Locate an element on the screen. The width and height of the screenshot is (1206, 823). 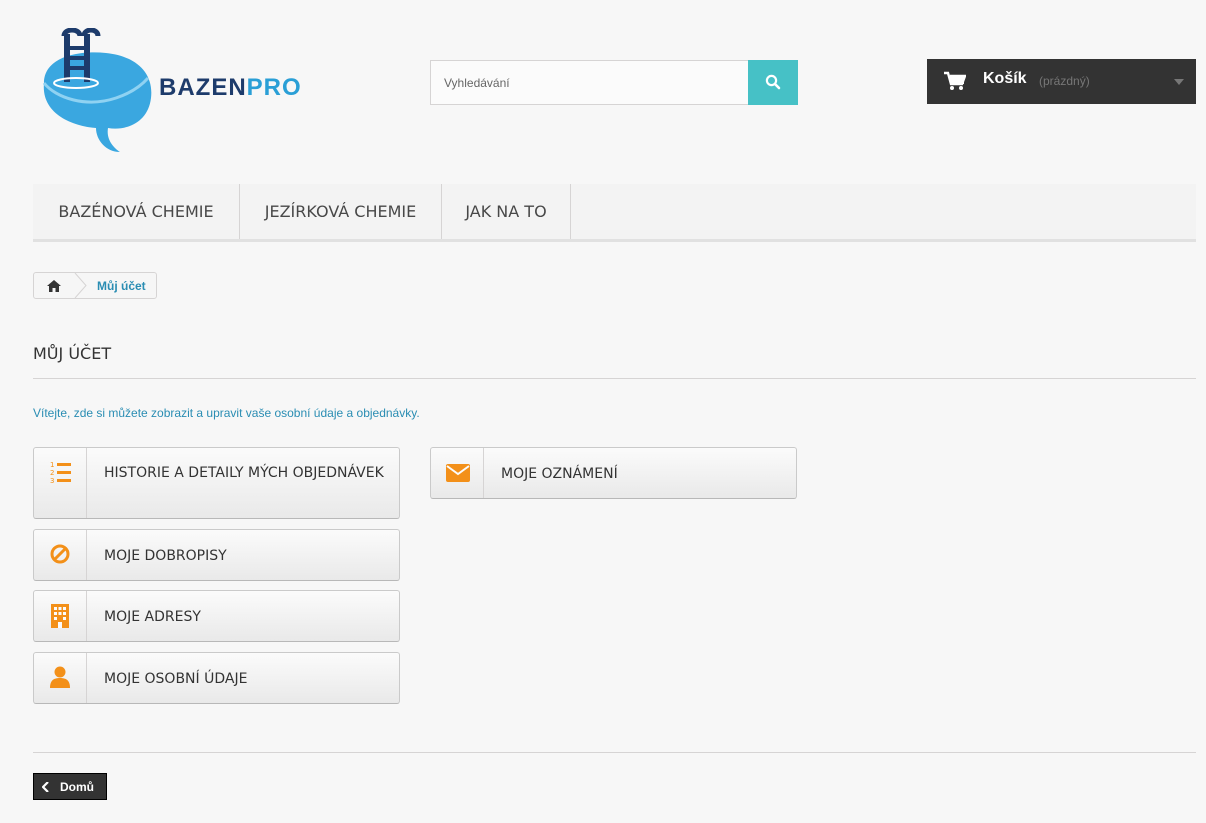
order-history-label: HISTORIE A DETAILY MÝCH OBJEDNÁVEK is located at coordinates (244, 473).